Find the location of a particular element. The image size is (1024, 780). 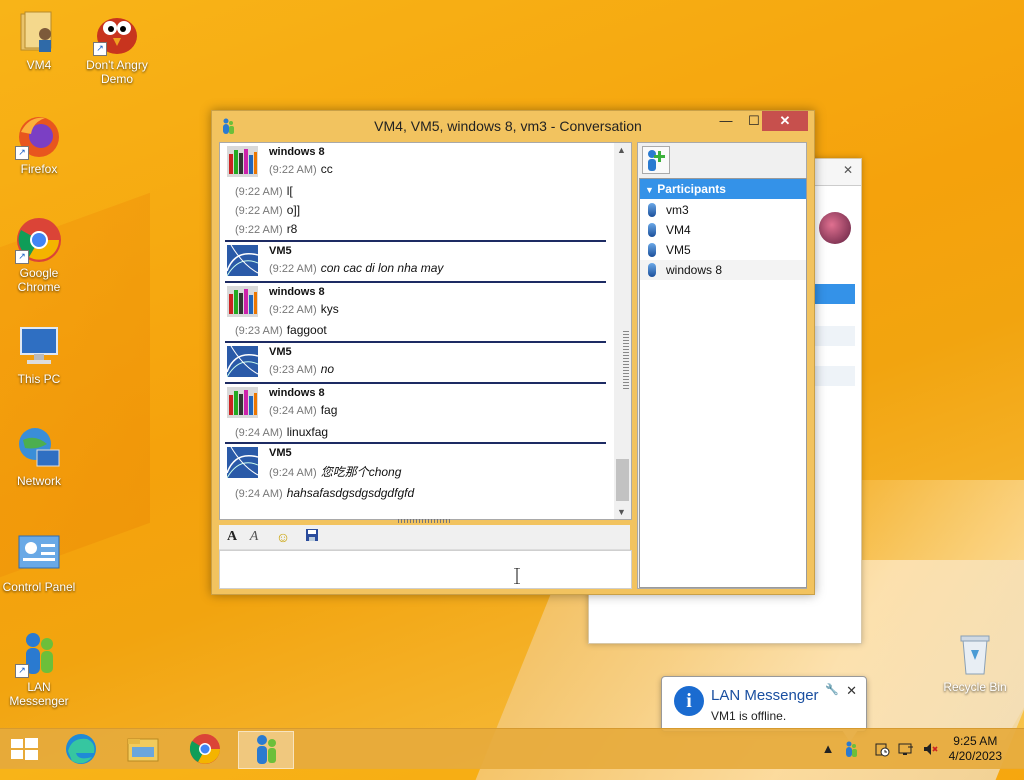

start-button is located at coordinates (24, 749).